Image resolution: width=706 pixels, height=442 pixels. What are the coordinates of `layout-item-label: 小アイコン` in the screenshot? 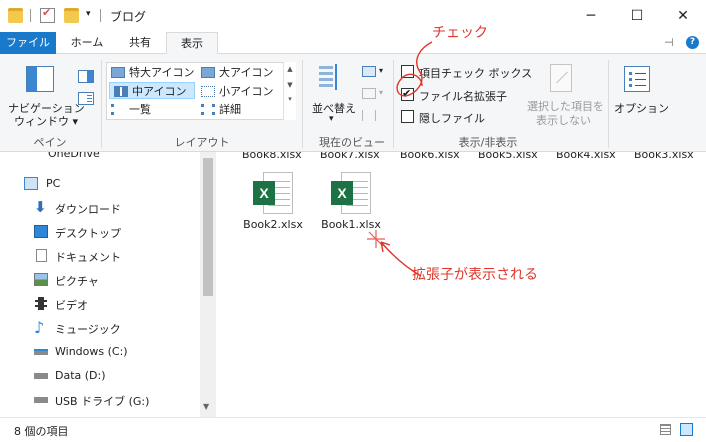 It's located at (246, 91).